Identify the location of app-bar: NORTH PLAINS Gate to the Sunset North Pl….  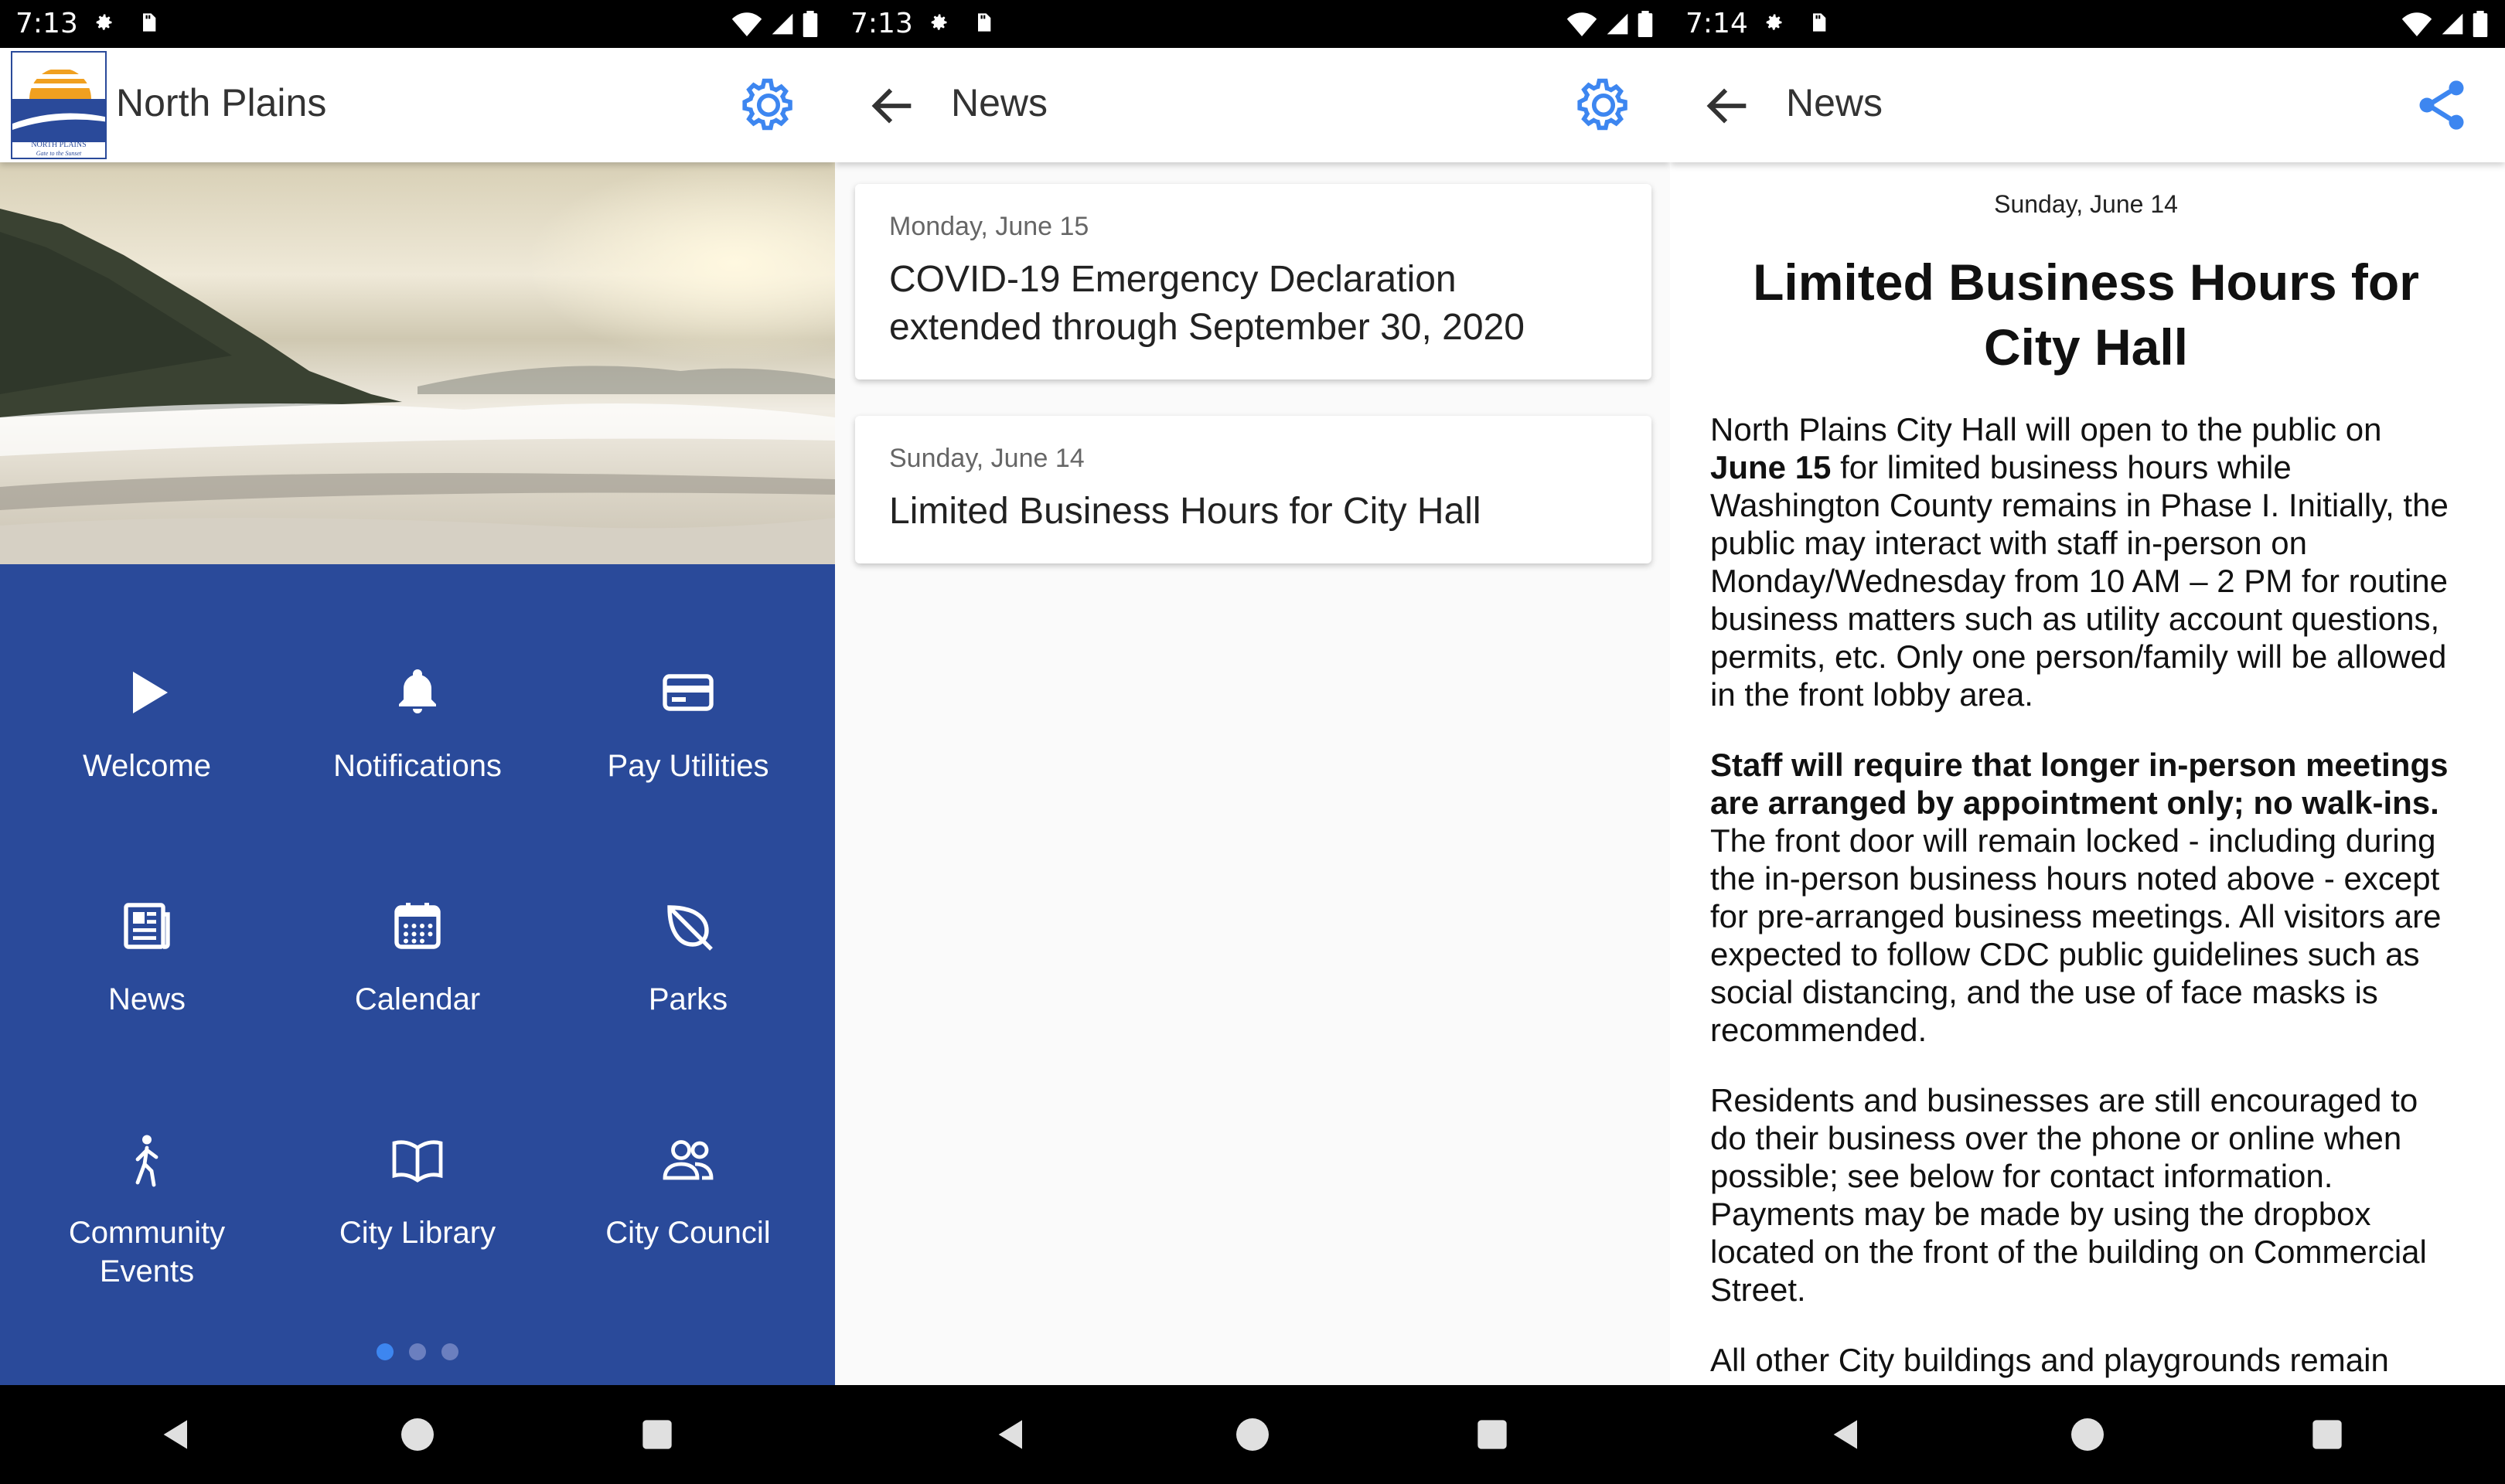
(417, 105).